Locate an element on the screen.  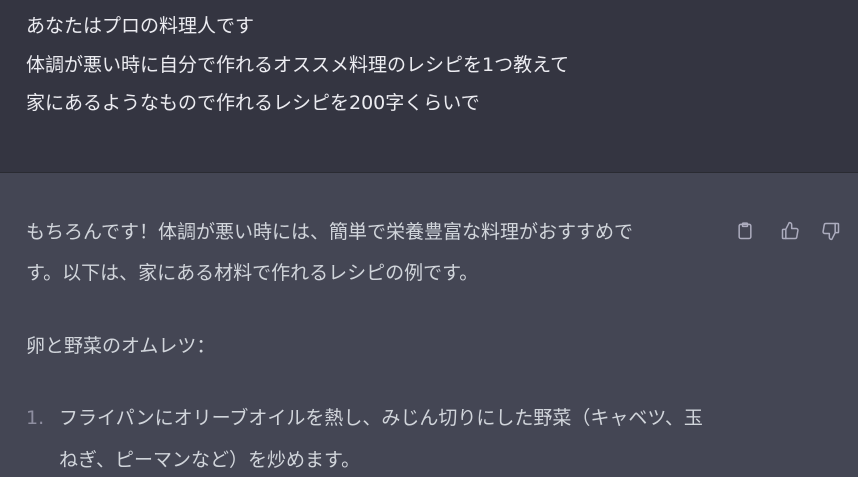
thumbs-up-button is located at coordinates (790, 231).